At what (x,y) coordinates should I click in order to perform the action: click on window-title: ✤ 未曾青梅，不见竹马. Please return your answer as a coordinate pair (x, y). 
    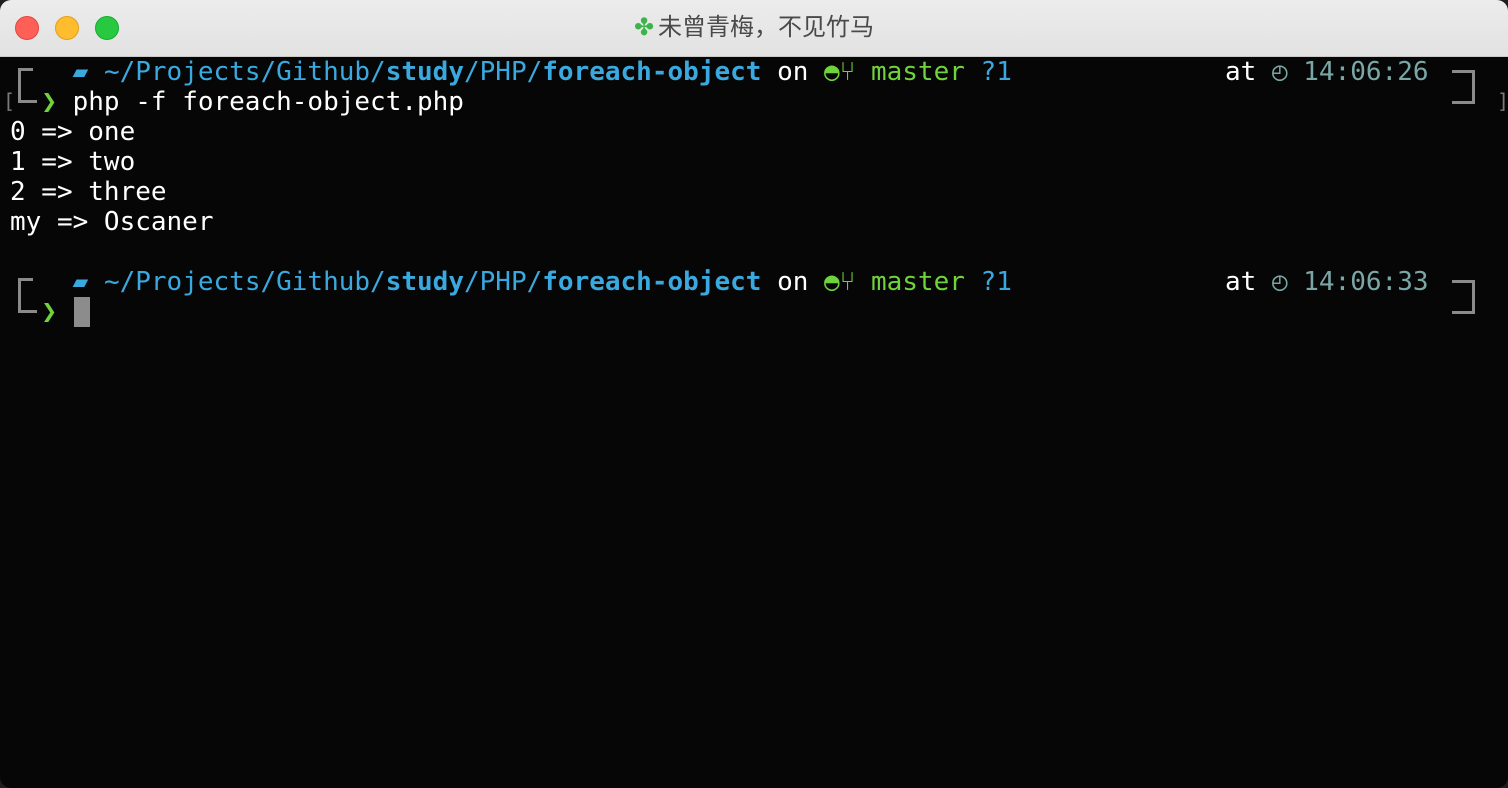
    Looking at the image, I should click on (754, 28).